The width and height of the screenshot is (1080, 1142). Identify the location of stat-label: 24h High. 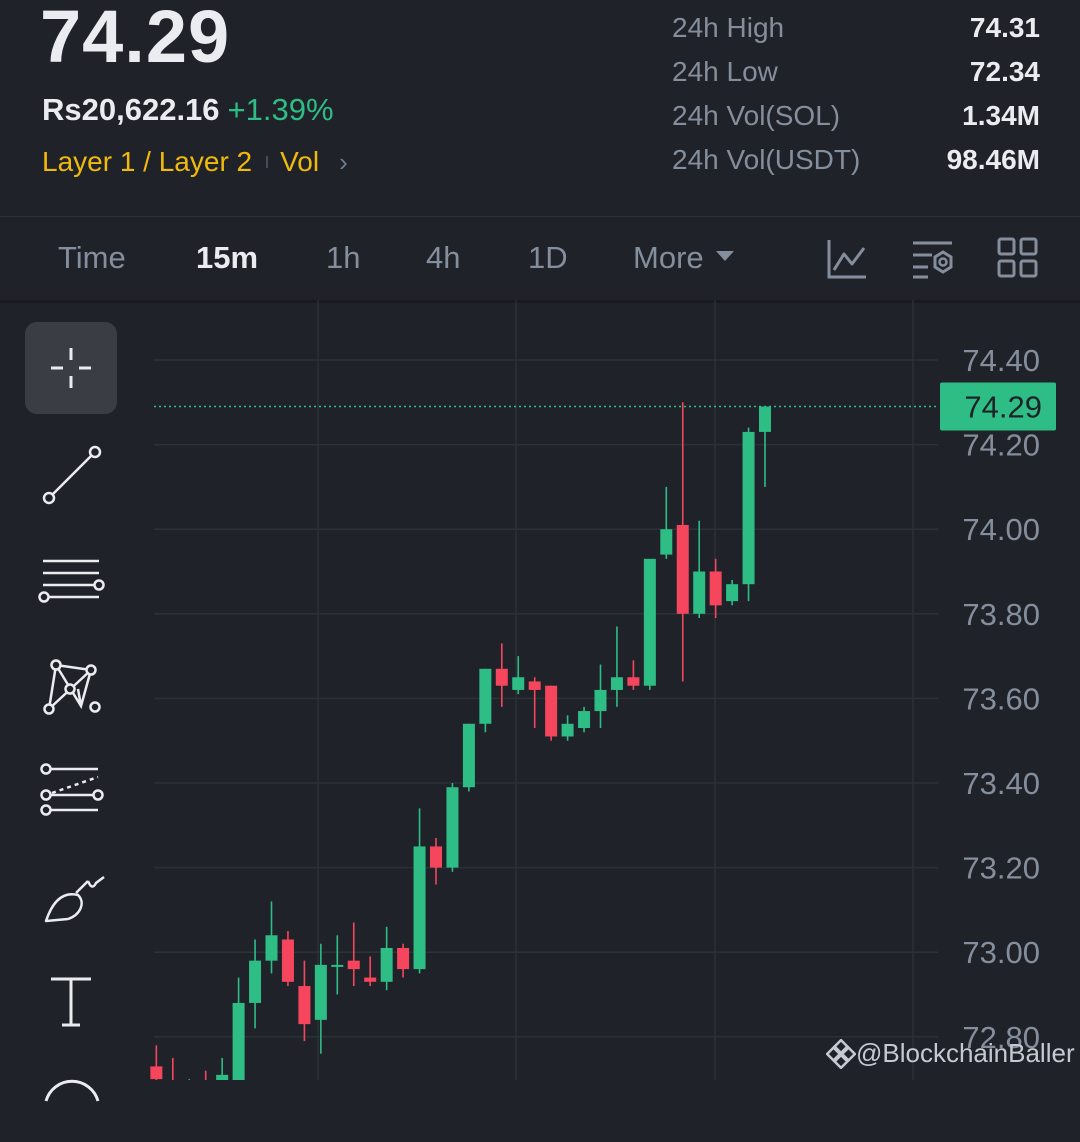
(728, 27).